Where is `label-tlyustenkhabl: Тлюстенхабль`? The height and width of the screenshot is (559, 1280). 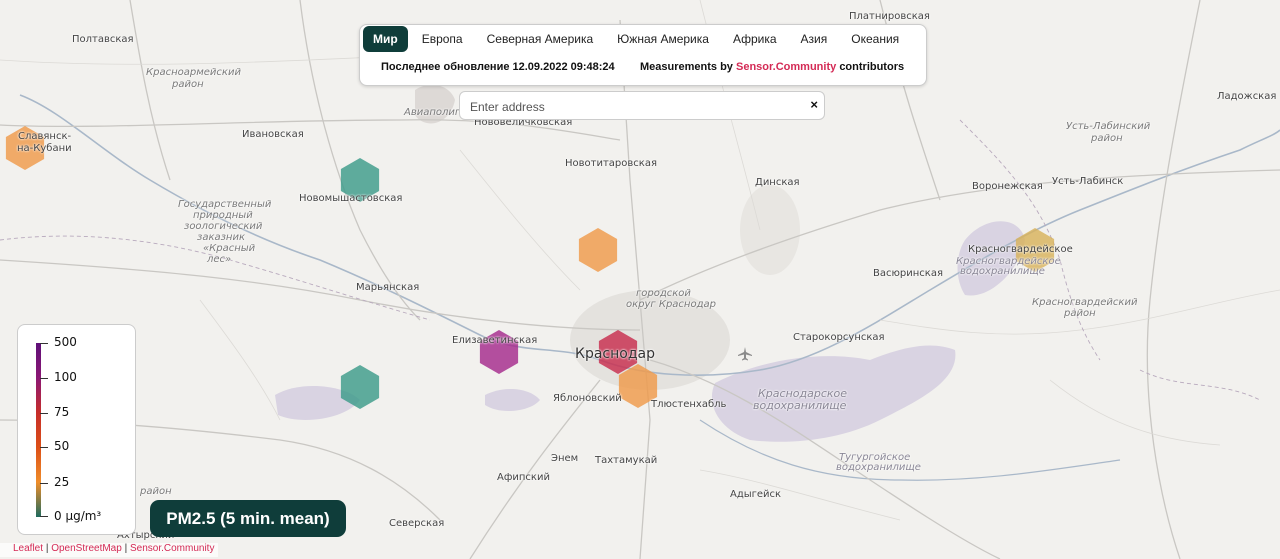
label-tlyustenkhabl: Тлюстенхабль is located at coordinates (689, 404).